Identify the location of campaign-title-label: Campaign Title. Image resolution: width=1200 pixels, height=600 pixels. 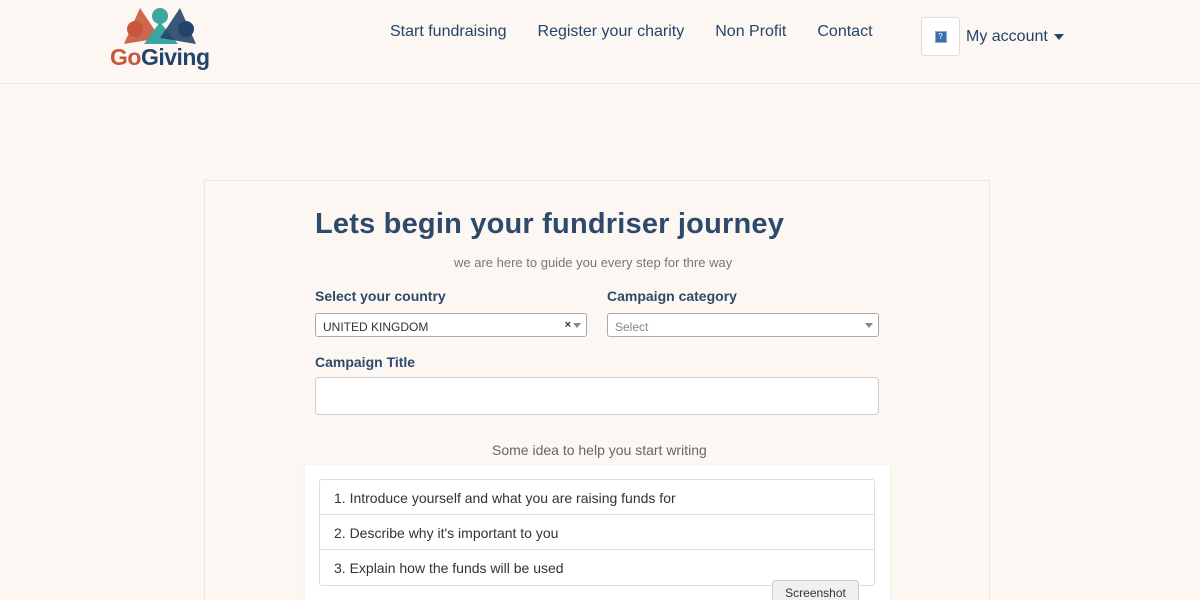
(365, 362).